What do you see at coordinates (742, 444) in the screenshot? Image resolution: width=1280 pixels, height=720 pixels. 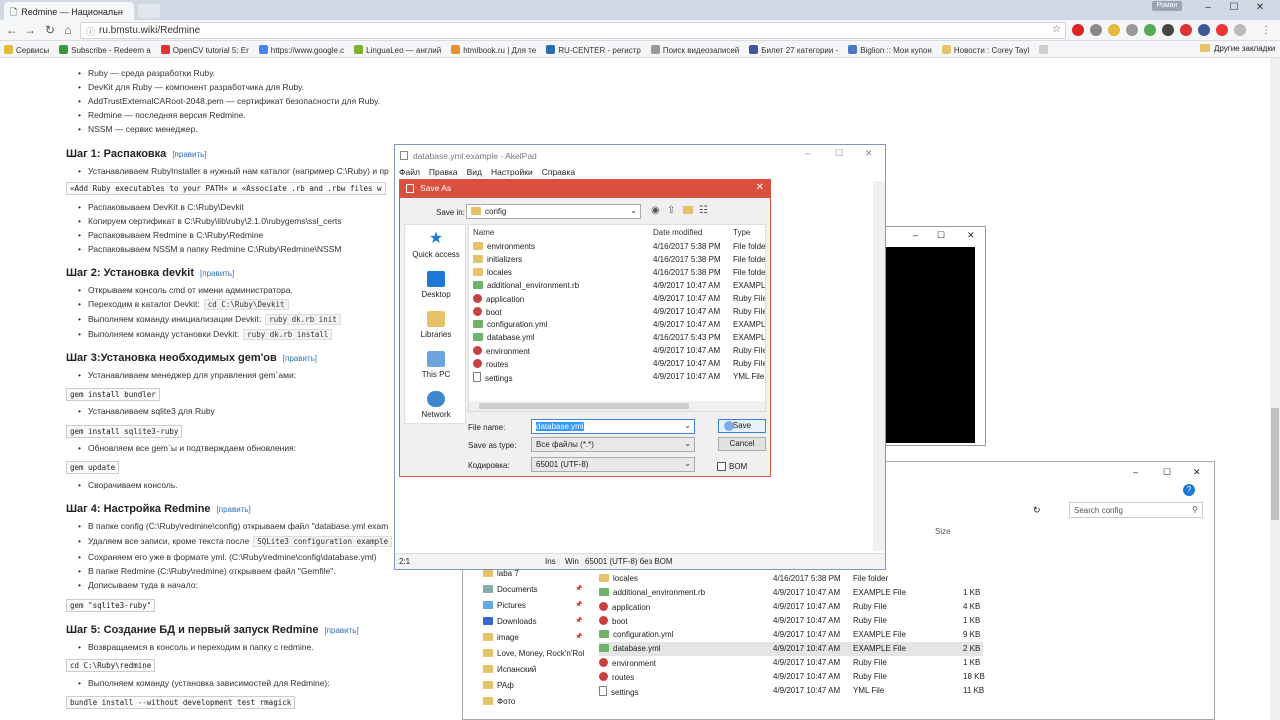 I see `cancel-button: Cancel` at bounding box center [742, 444].